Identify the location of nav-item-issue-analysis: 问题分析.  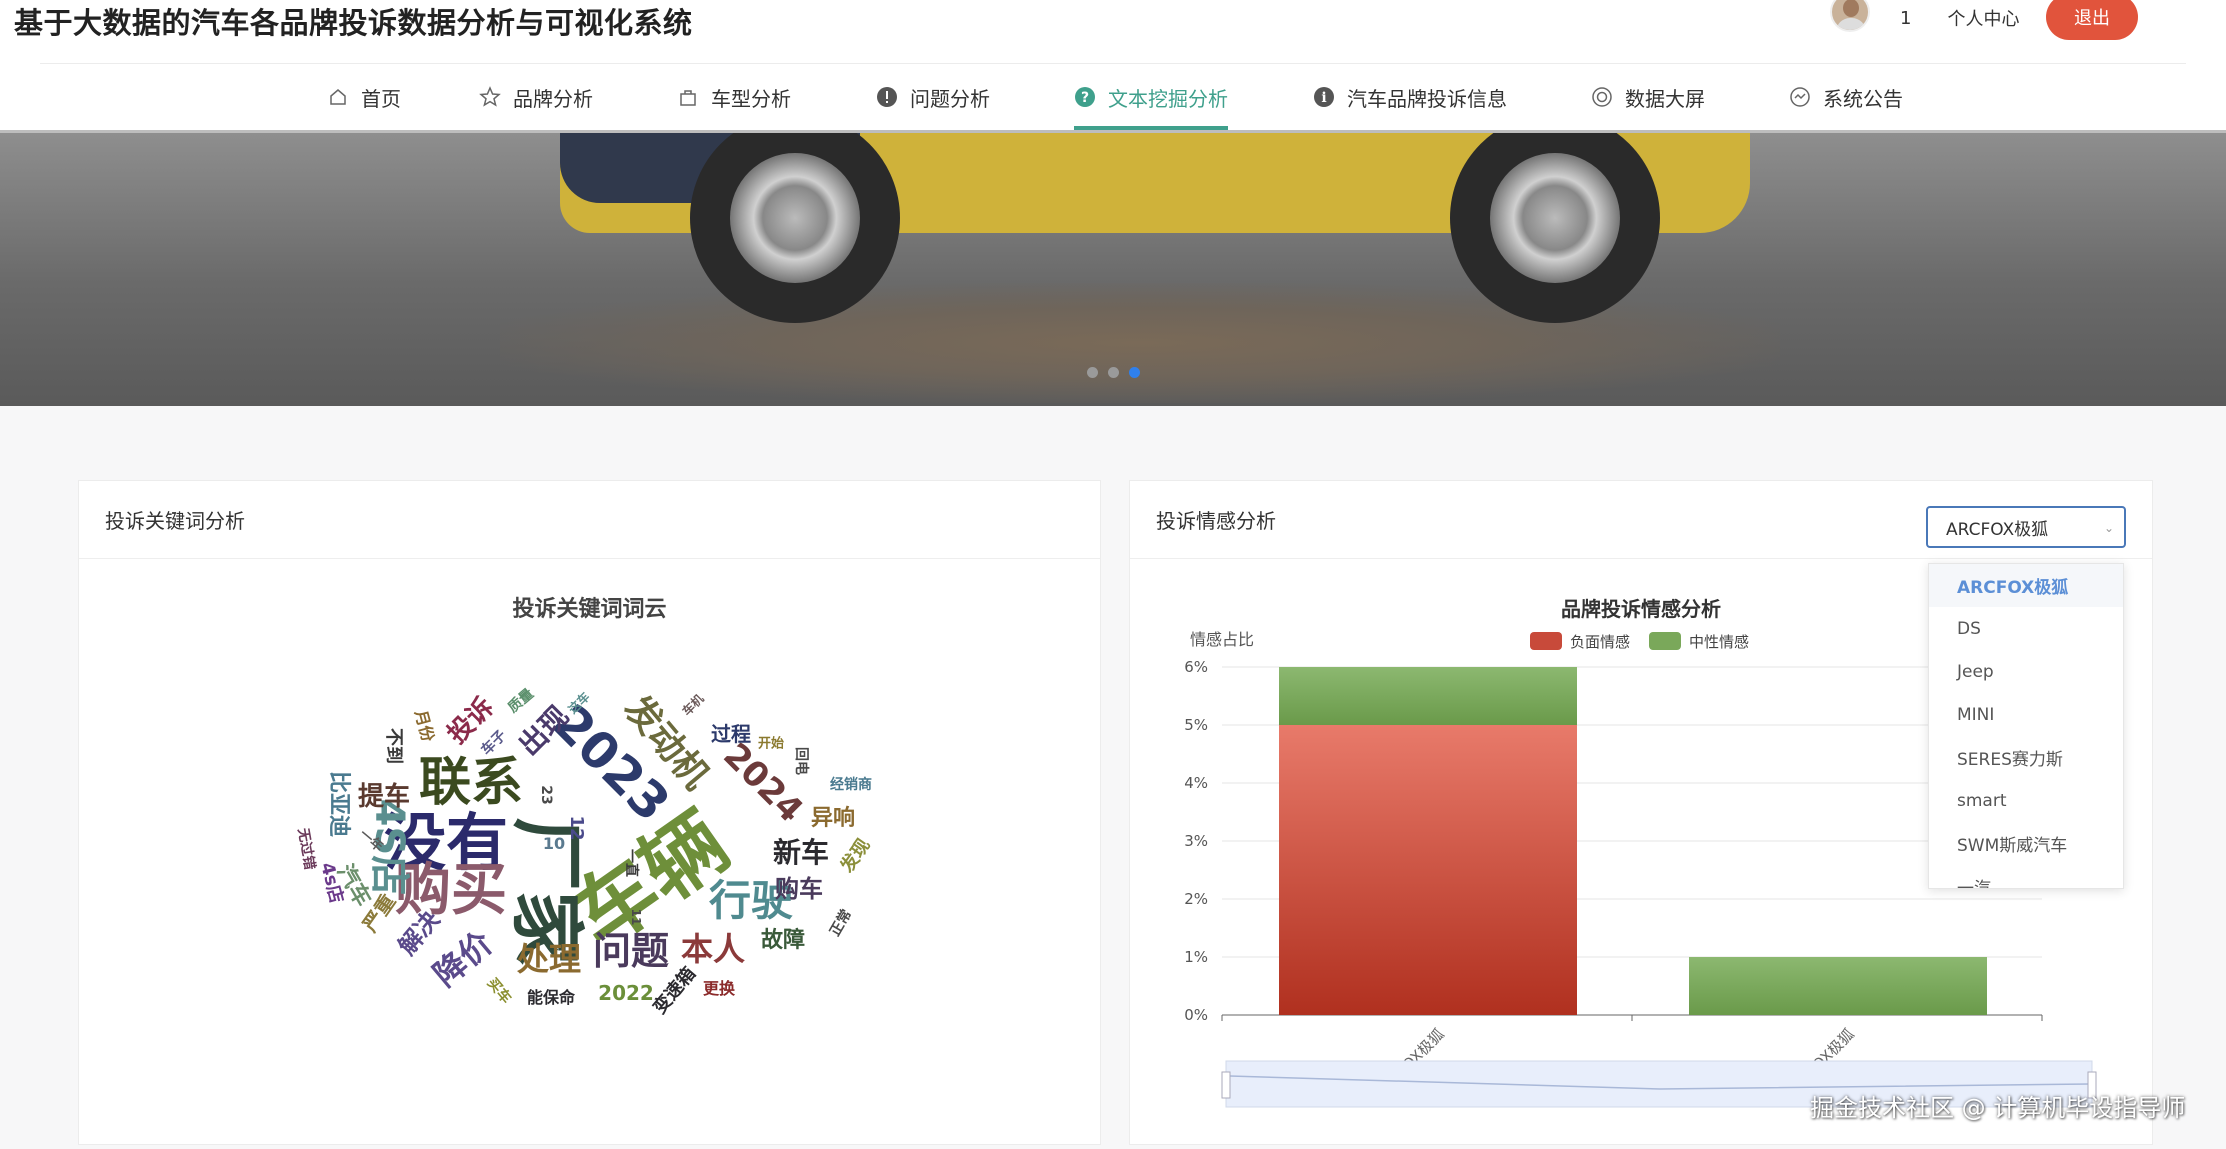
(933, 97).